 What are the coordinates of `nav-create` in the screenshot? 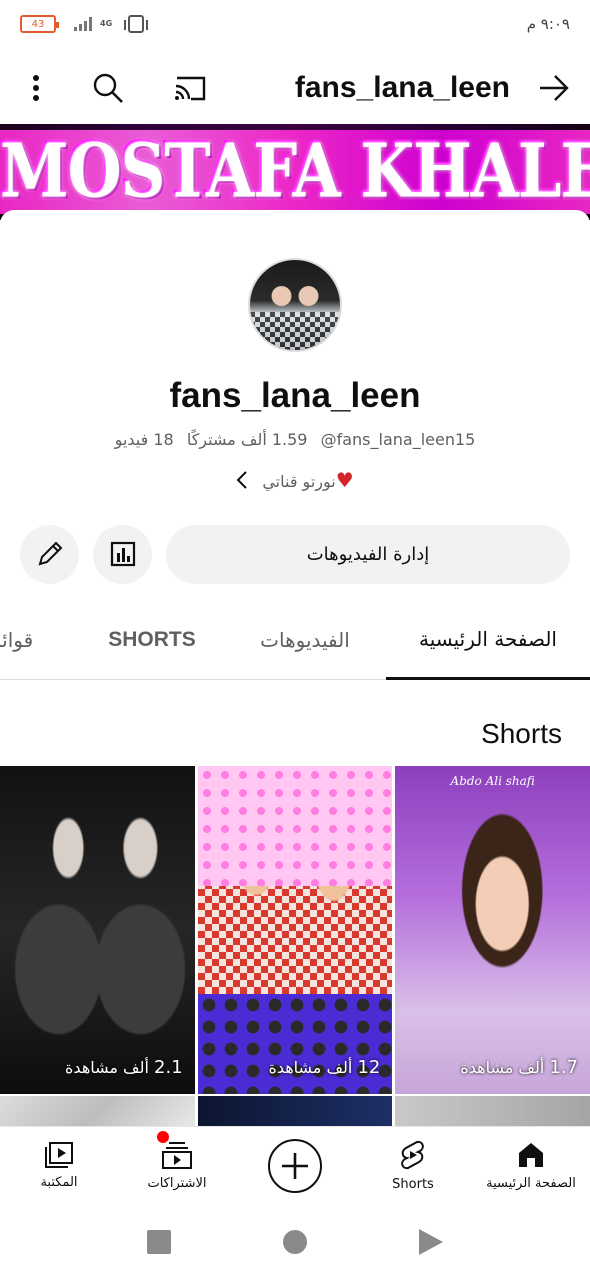 It's located at (295, 1165).